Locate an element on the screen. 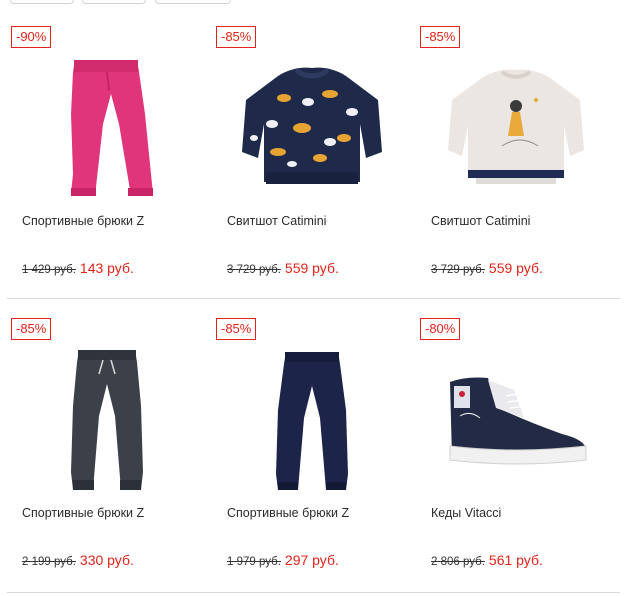 Image resolution: width=625 pixels, height=596 pixels. product-prices: 1 979 руб. 297 руб. is located at coordinates (283, 561).